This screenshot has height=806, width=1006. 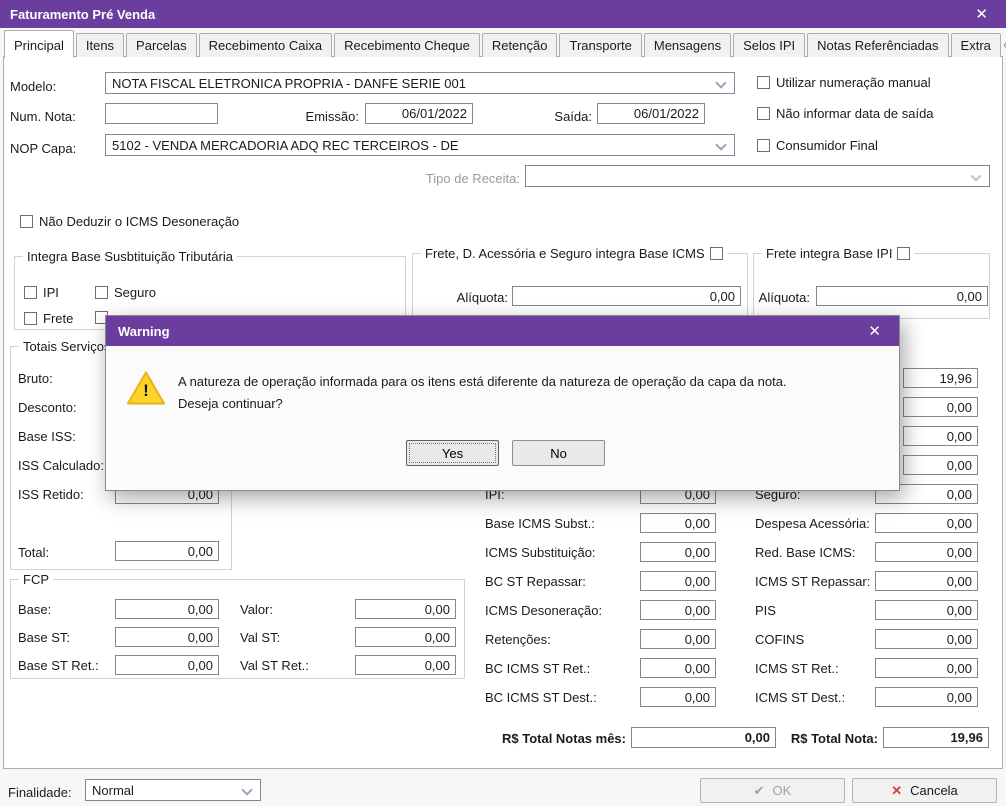 What do you see at coordinates (976, 176) in the screenshot?
I see `chevron-down-icon` at bounding box center [976, 176].